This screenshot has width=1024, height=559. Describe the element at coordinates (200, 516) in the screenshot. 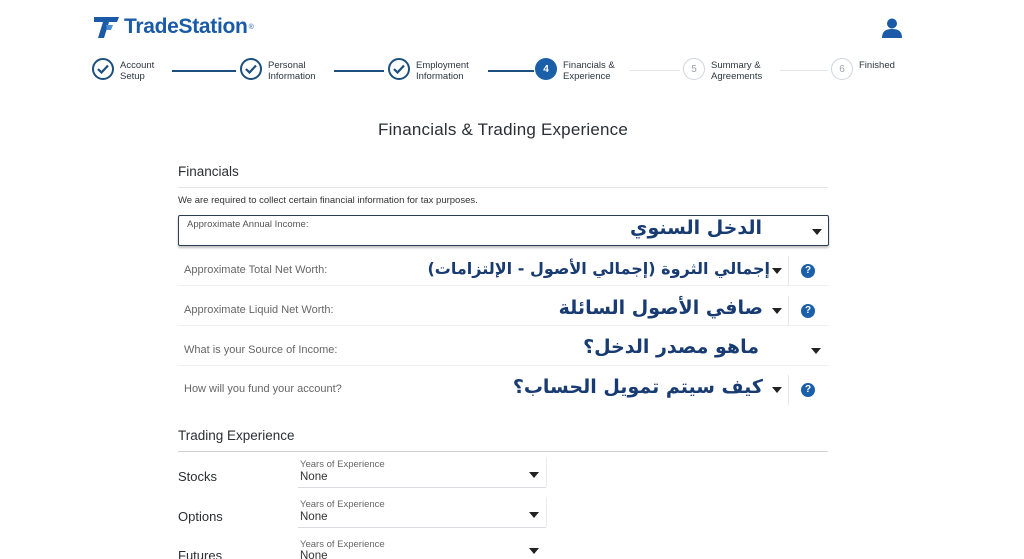

I see `asset-name: Options` at that location.